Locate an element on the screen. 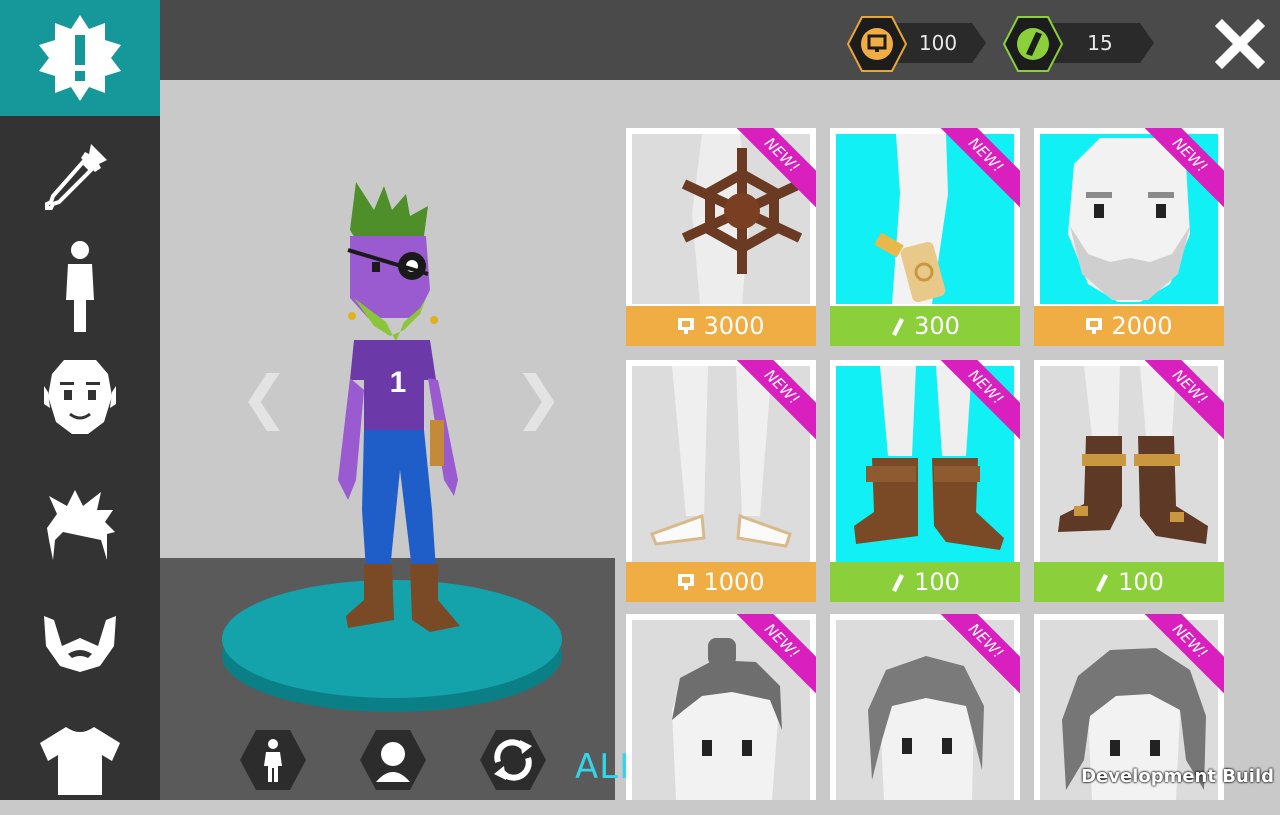 The image size is (1280, 815). coin-counter: 100 is located at coordinates (916, 44).